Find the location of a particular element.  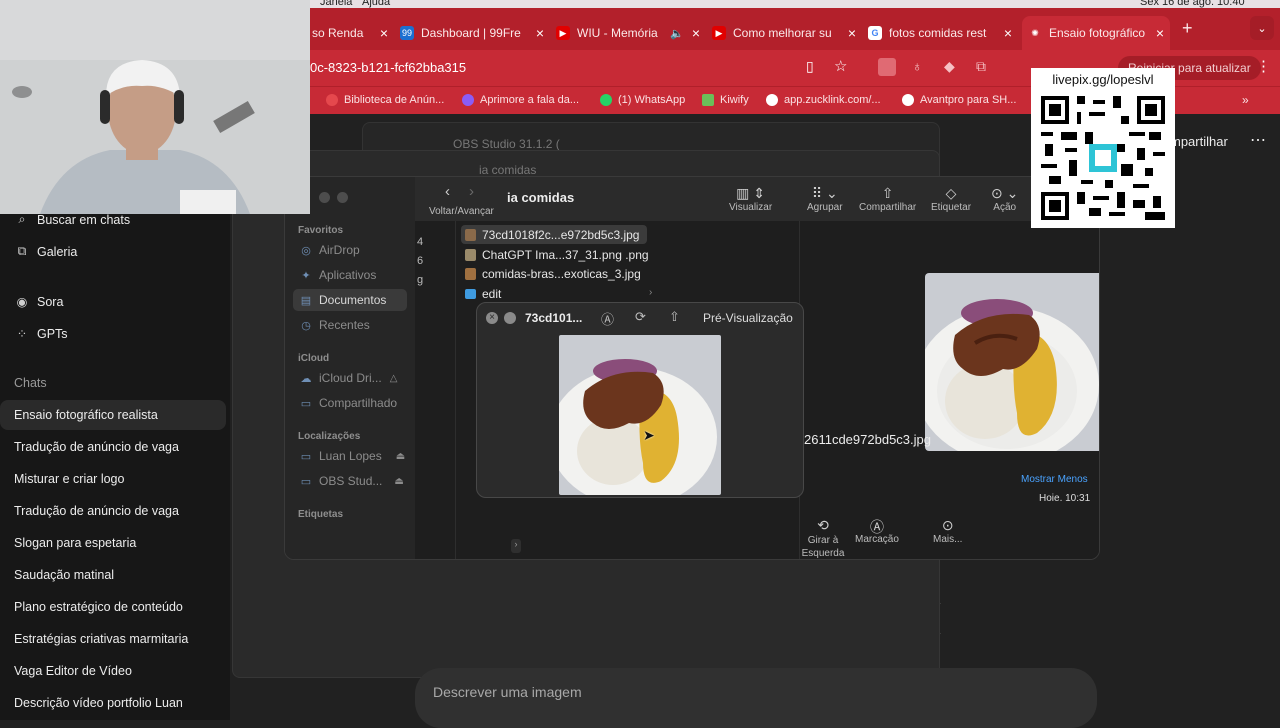

extension-icon: ♁ is located at coordinates (917, 66).